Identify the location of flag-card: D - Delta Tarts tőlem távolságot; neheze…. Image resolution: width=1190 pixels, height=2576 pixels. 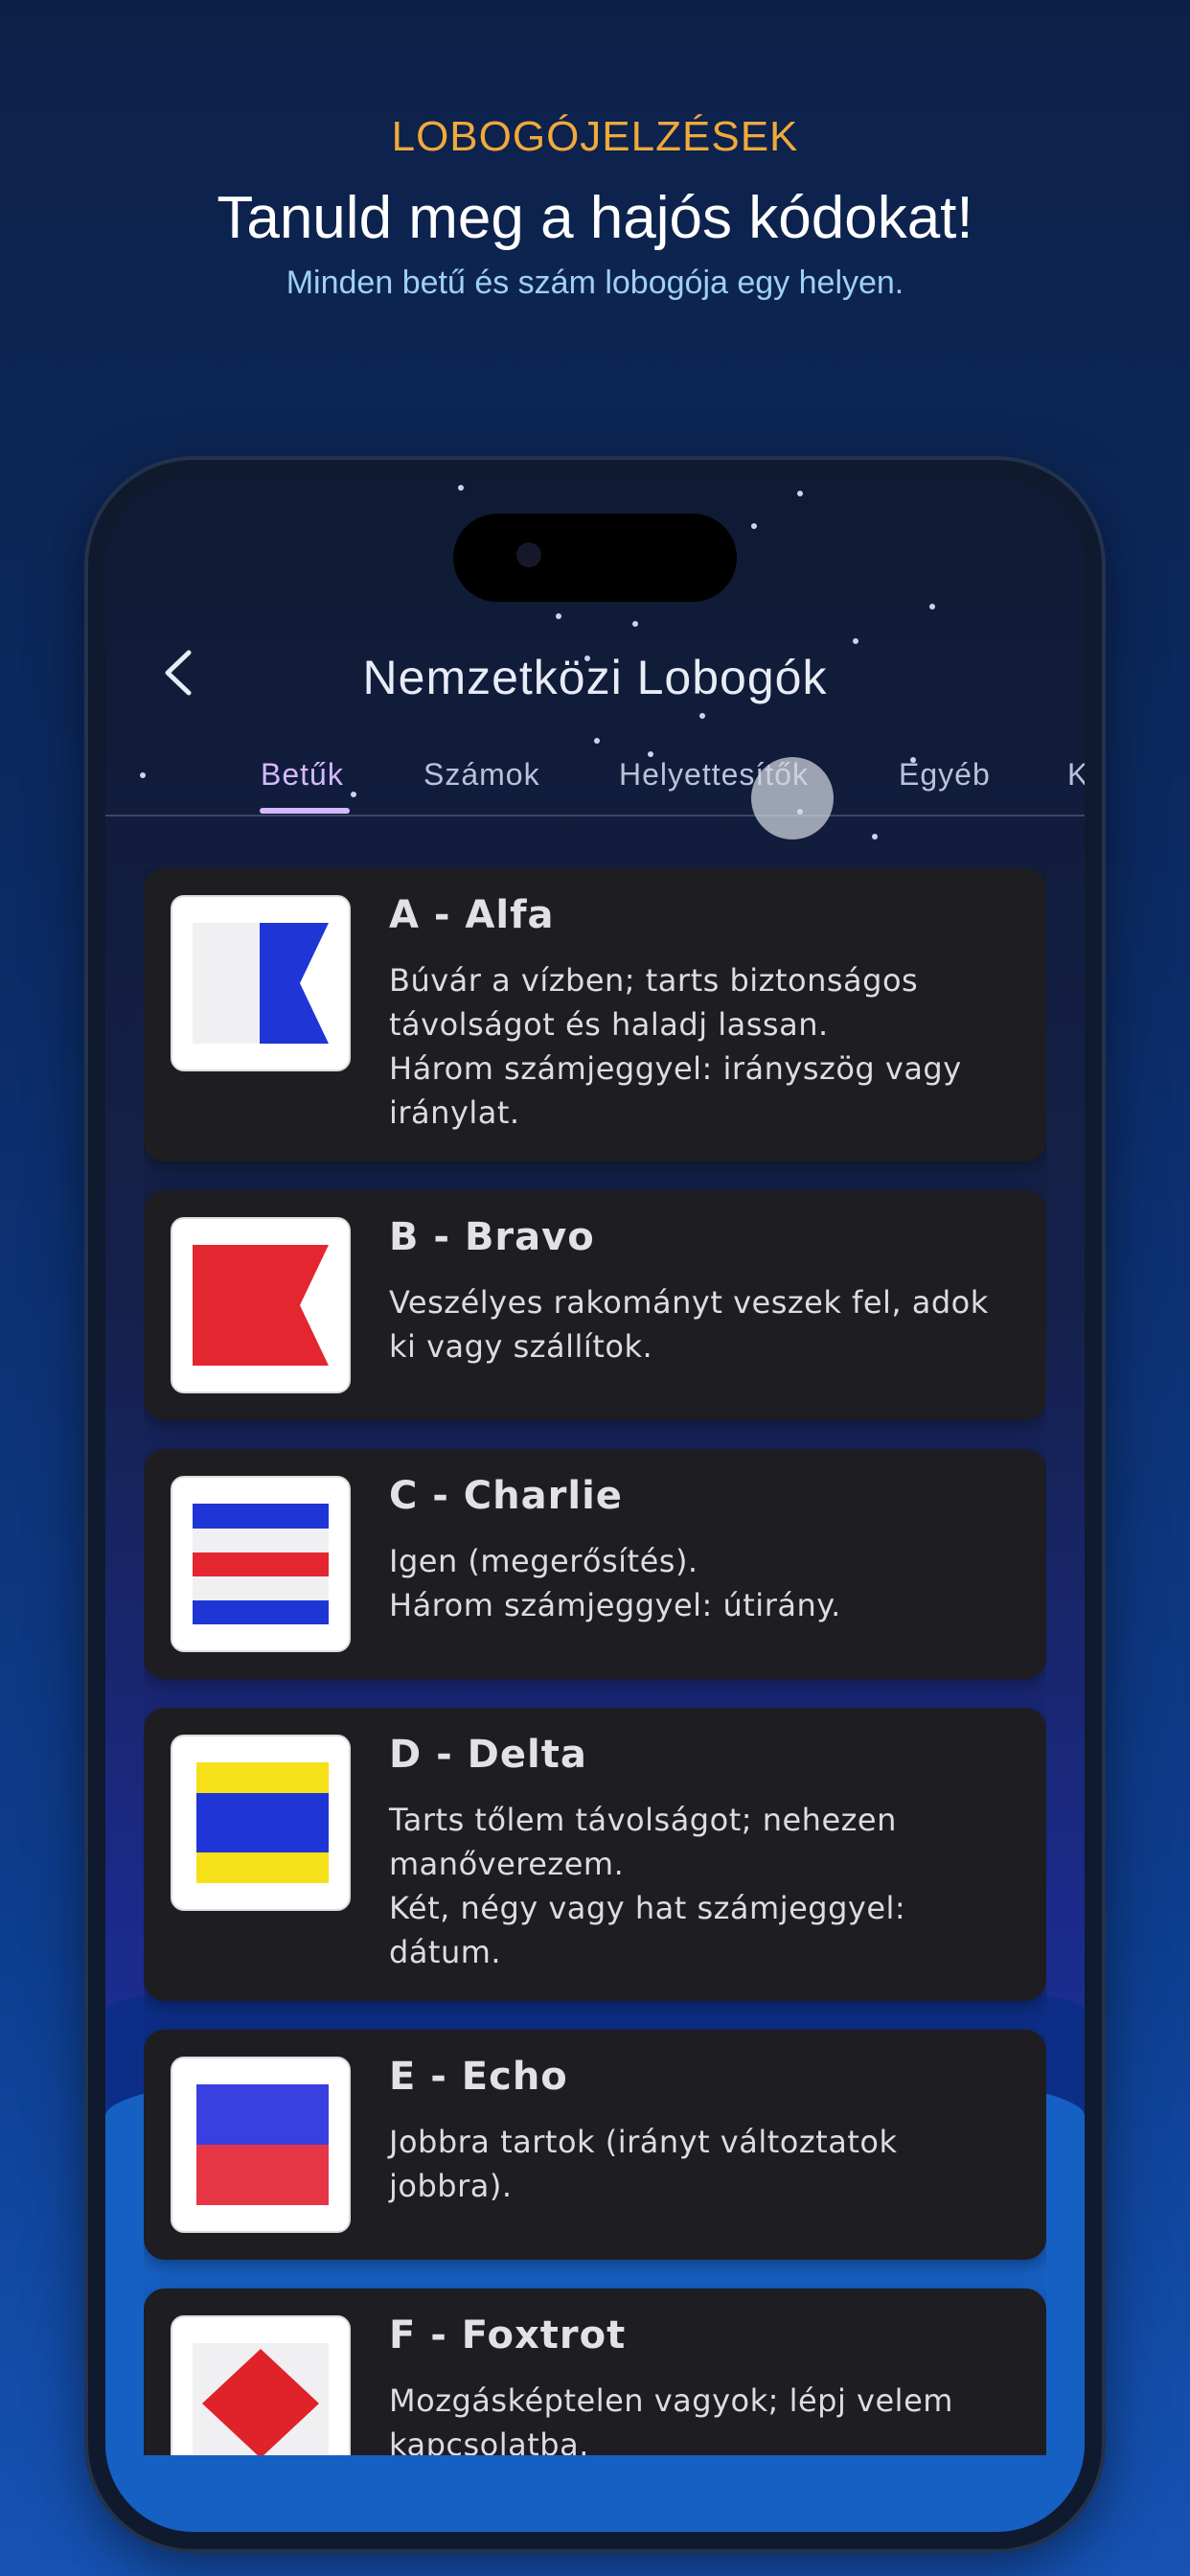
(595, 1855).